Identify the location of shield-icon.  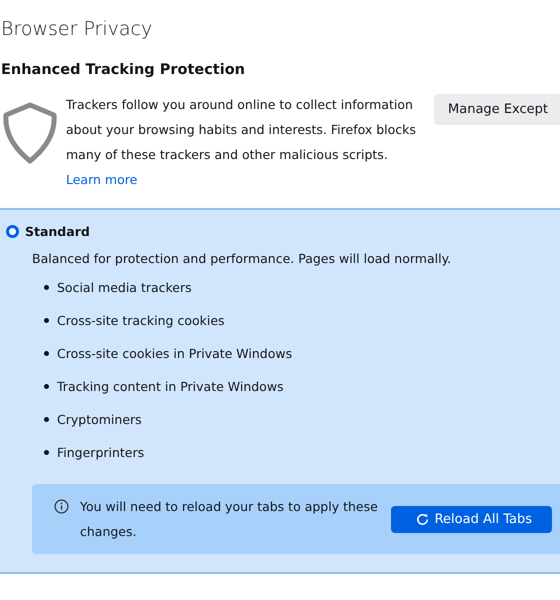
(30, 133).